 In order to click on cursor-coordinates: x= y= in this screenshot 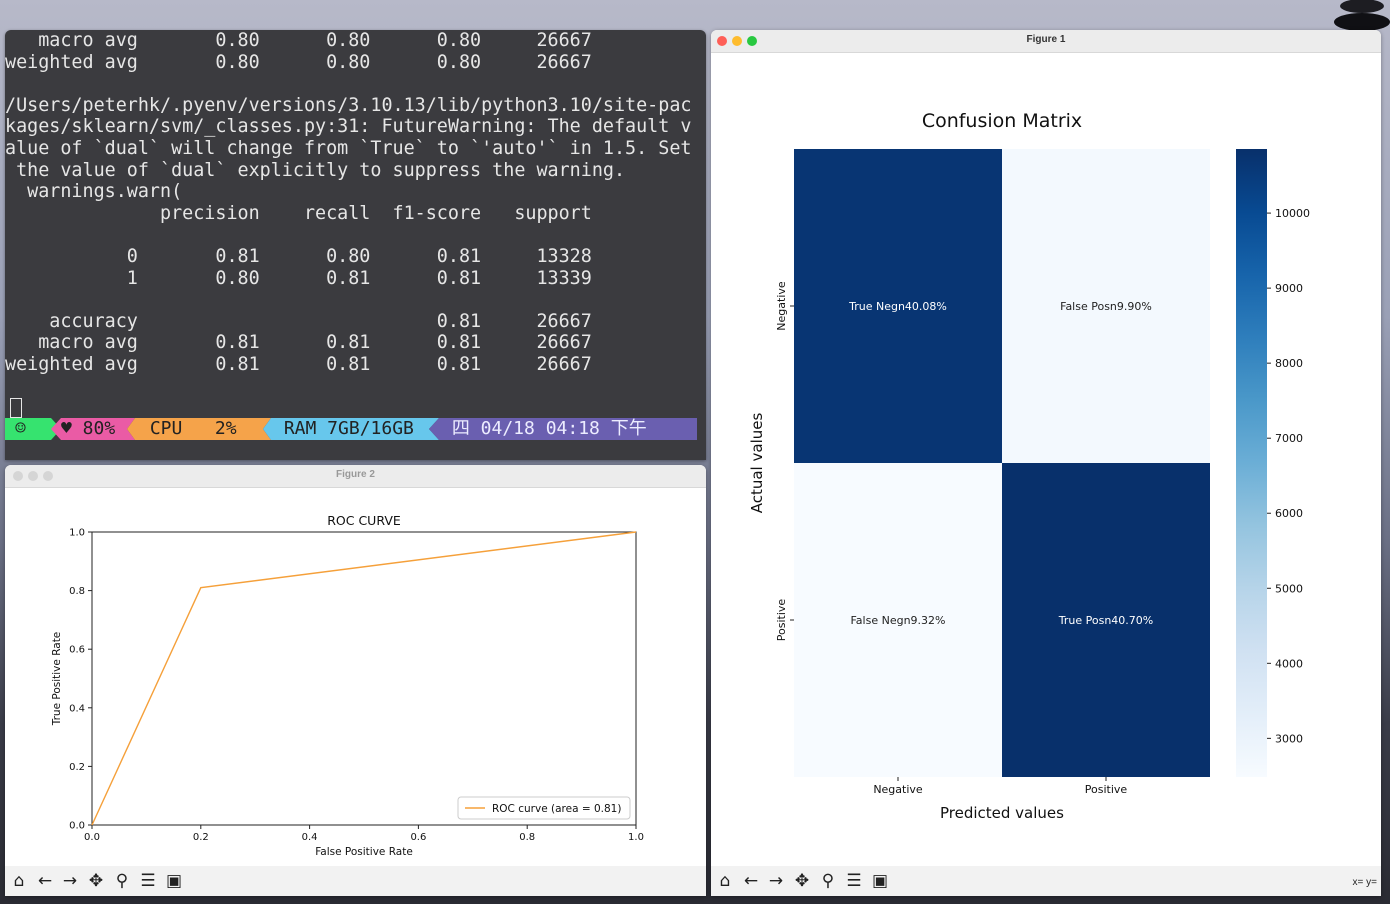, I will do `click(1364, 882)`.